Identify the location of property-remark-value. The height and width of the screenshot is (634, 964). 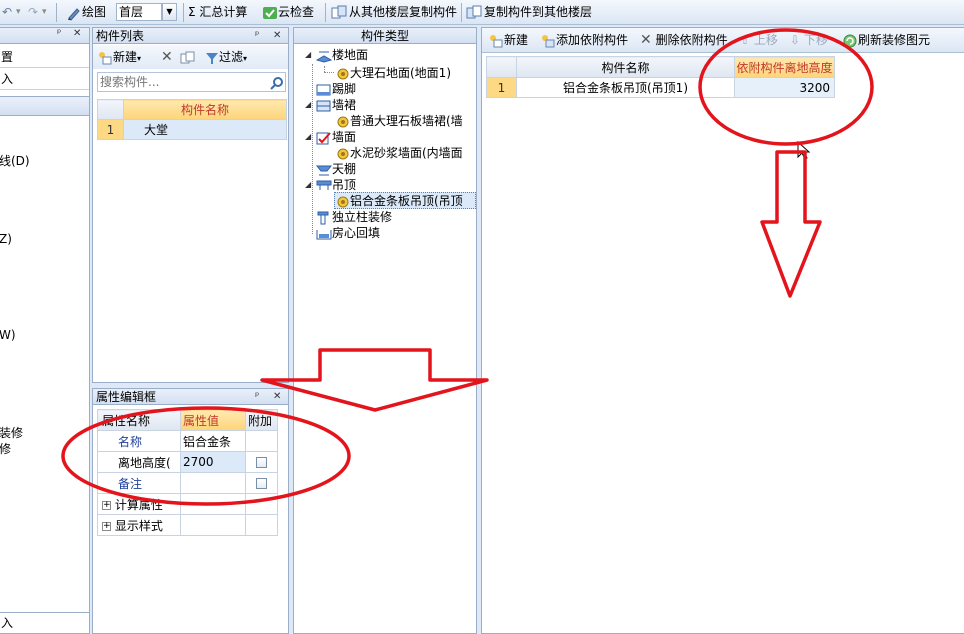
(213, 483).